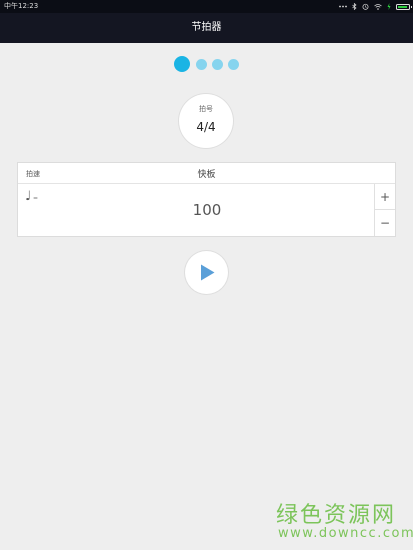 The width and height of the screenshot is (413, 550). I want to click on time-signature-button: 拍号 4/4, so click(206, 121).